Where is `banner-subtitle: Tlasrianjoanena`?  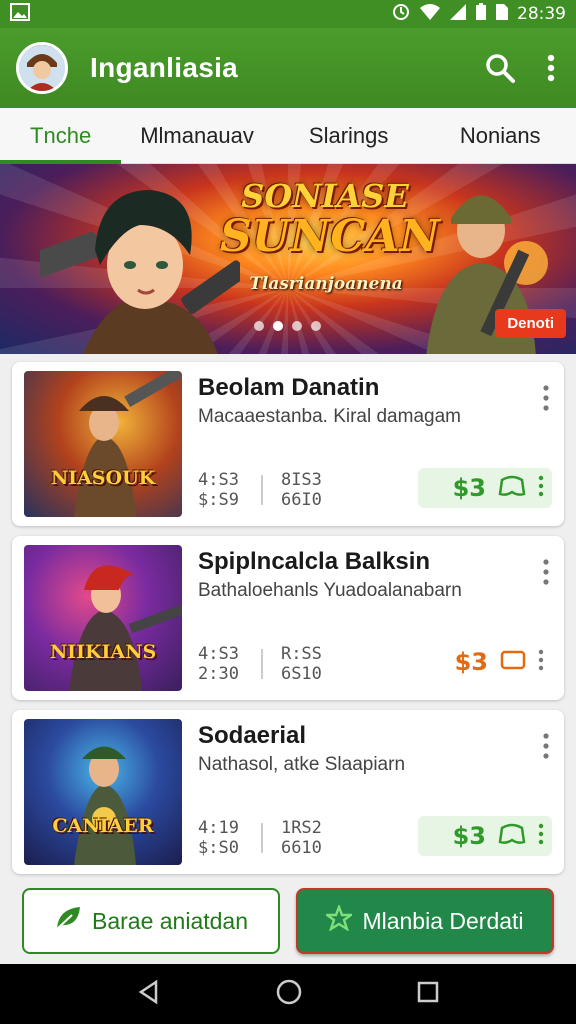
banner-subtitle: Tlasrianjoanena is located at coordinates (326, 284).